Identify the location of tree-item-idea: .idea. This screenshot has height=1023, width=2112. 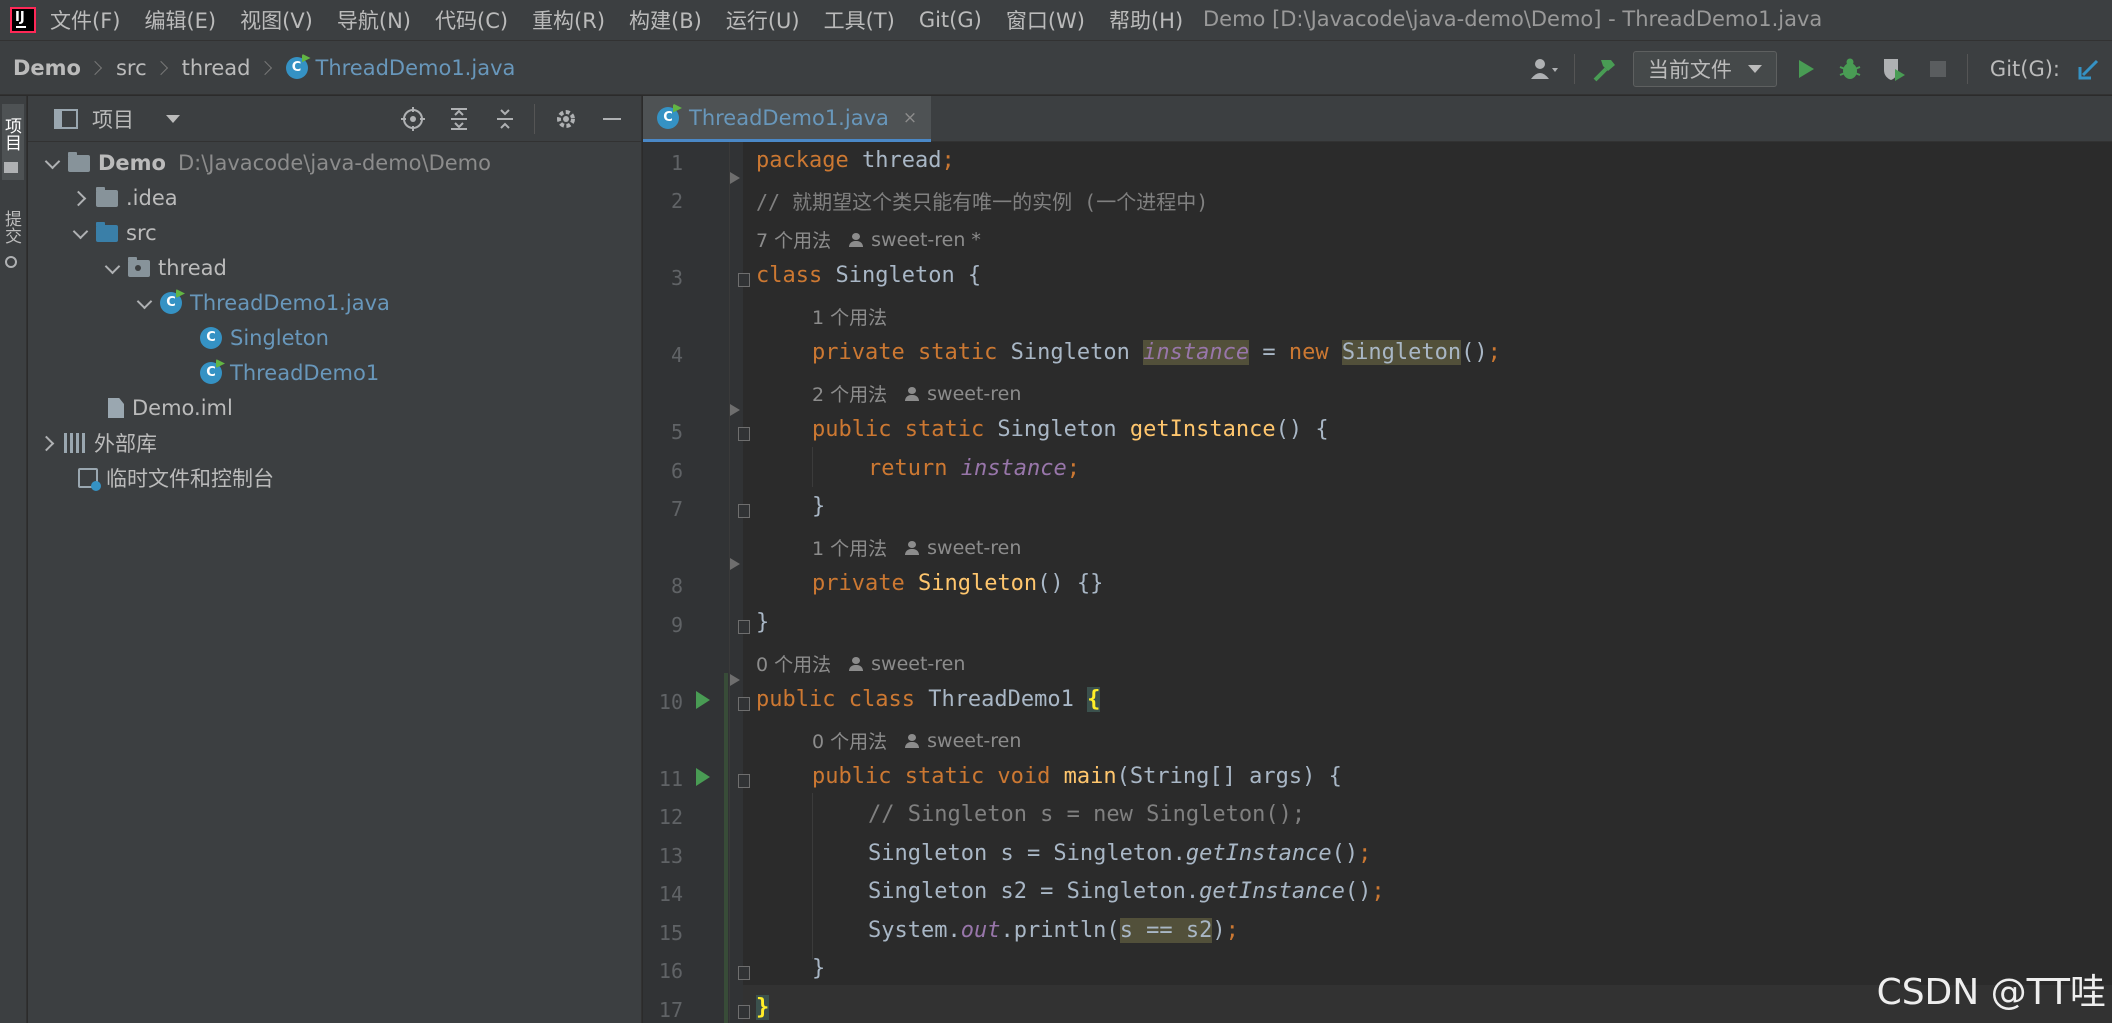
(103, 198).